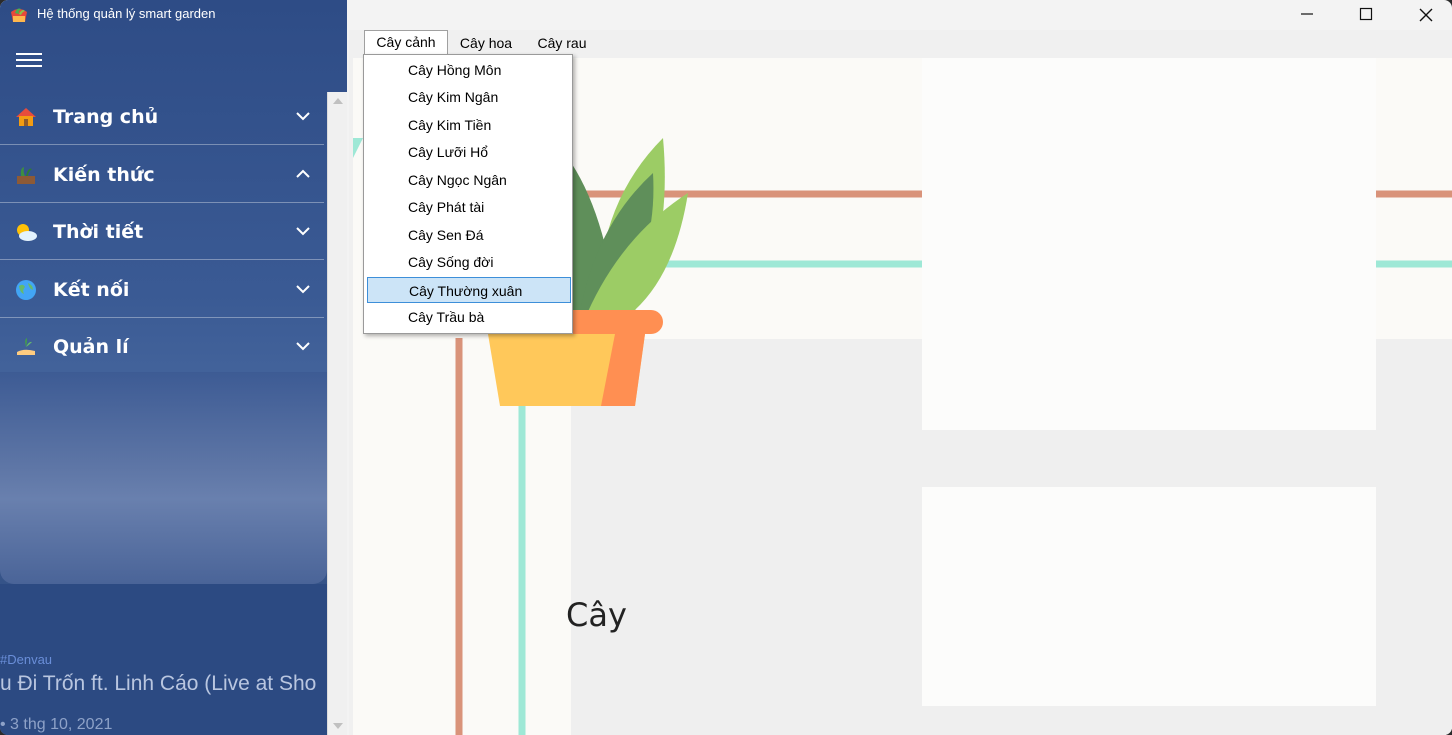 The image size is (1452, 735). What do you see at coordinates (26, 290) in the screenshot?
I see `globe-icon` at bounding box center [26, 290].